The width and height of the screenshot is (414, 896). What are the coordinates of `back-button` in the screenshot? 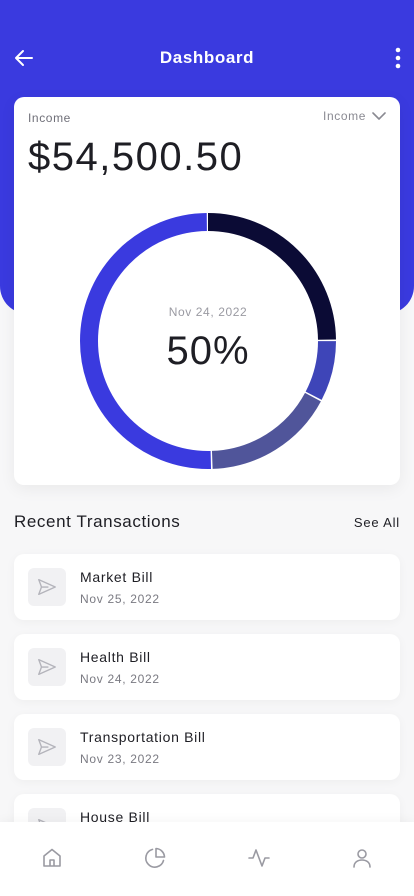 It's located at (24, 58).